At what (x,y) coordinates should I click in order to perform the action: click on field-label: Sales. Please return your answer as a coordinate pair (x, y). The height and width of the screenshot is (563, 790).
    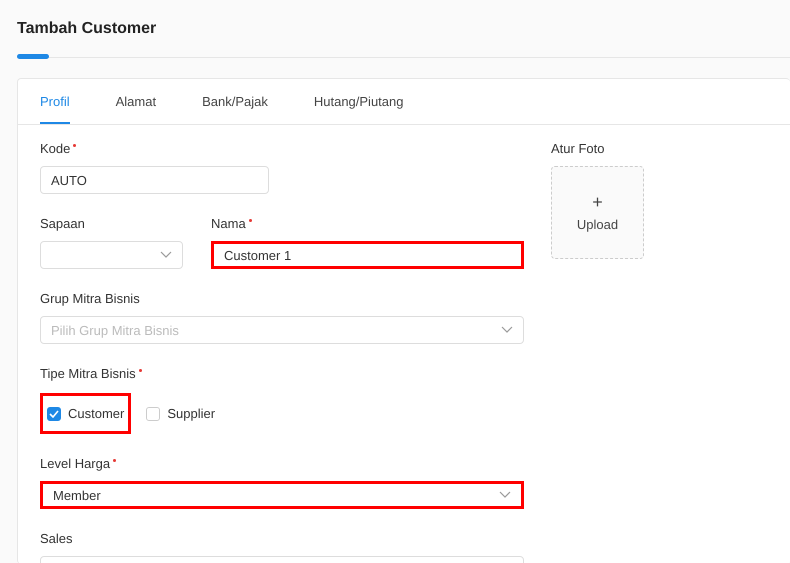
    Looking at the image, I should click on (56, 538).